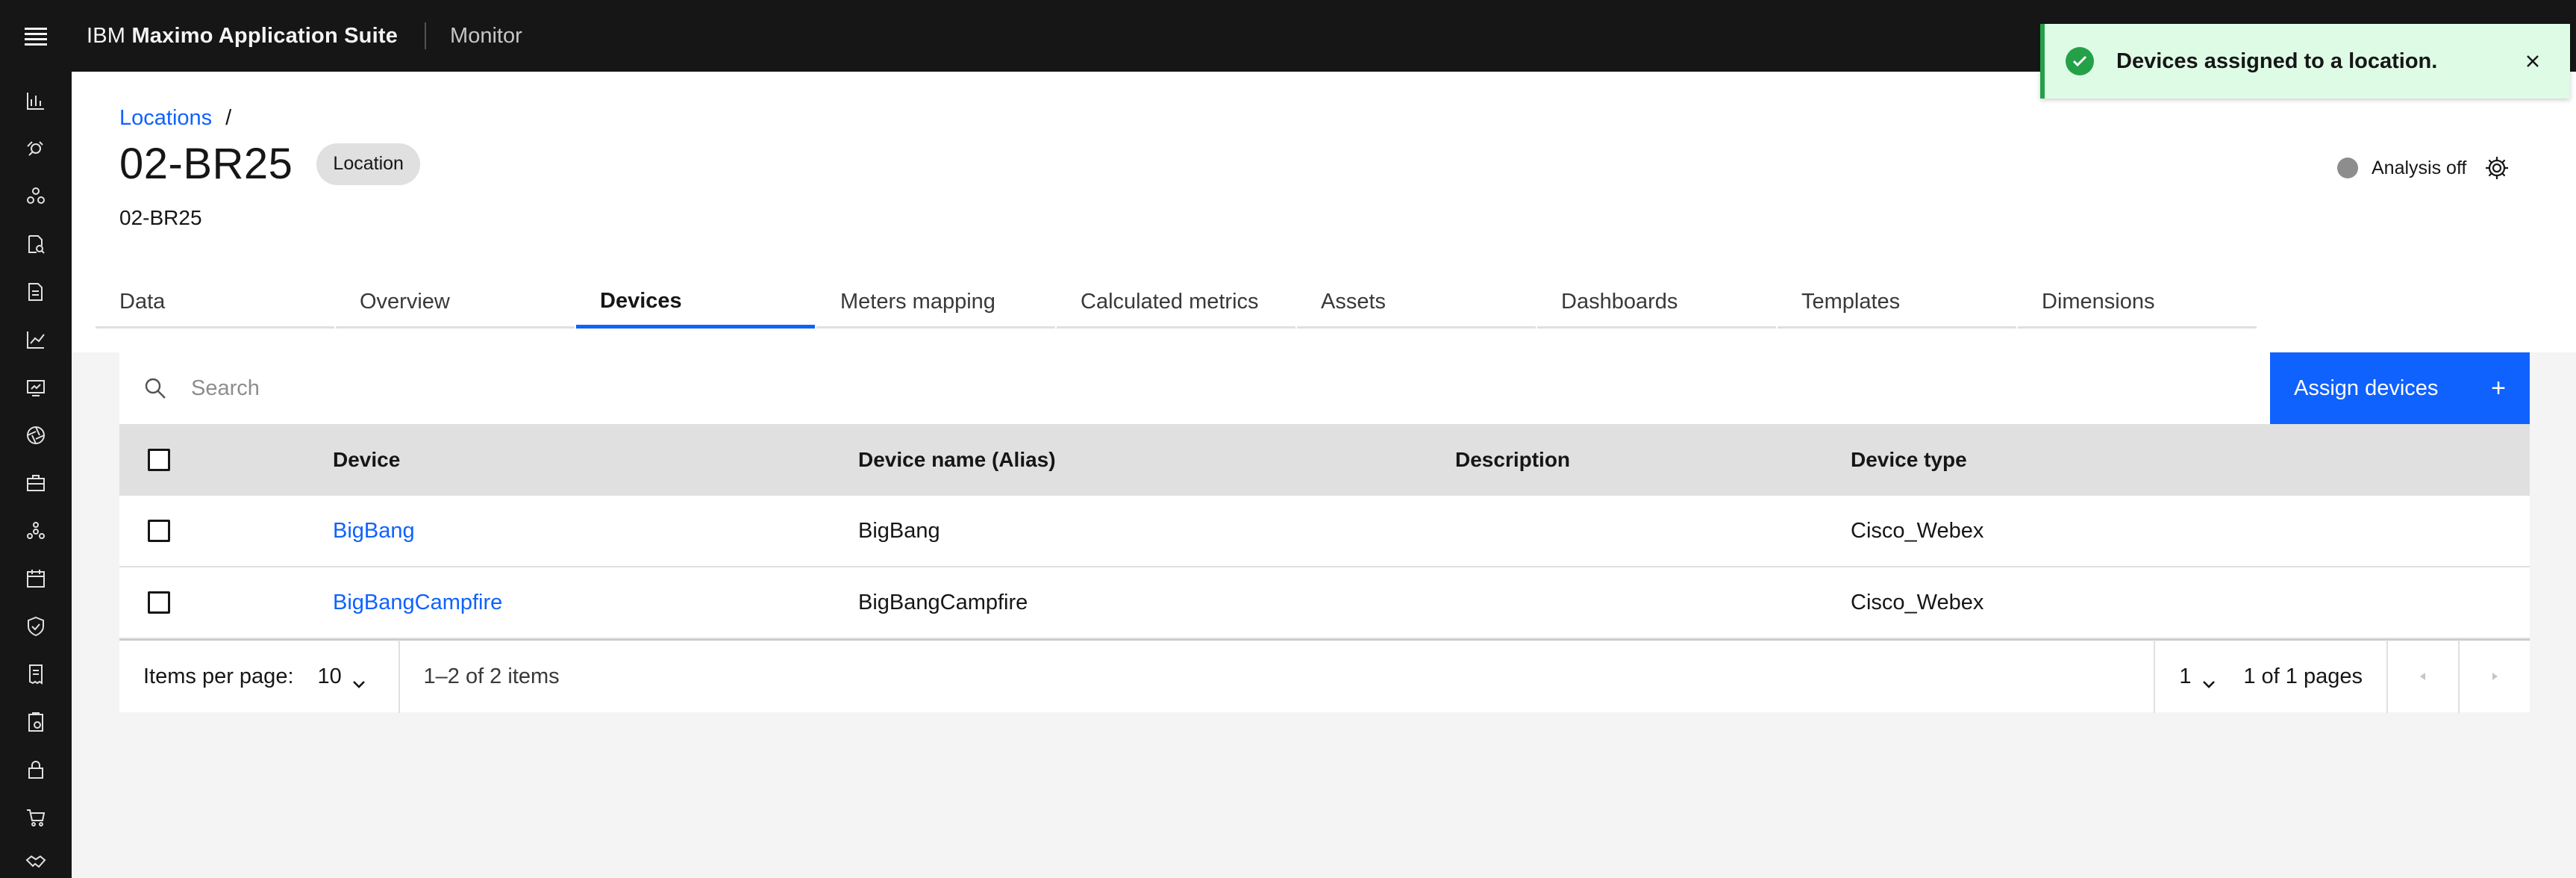 The height and width of the screenshot is (878, 2576). I want to click on items-per-page-select: 10, so click(359, 676).